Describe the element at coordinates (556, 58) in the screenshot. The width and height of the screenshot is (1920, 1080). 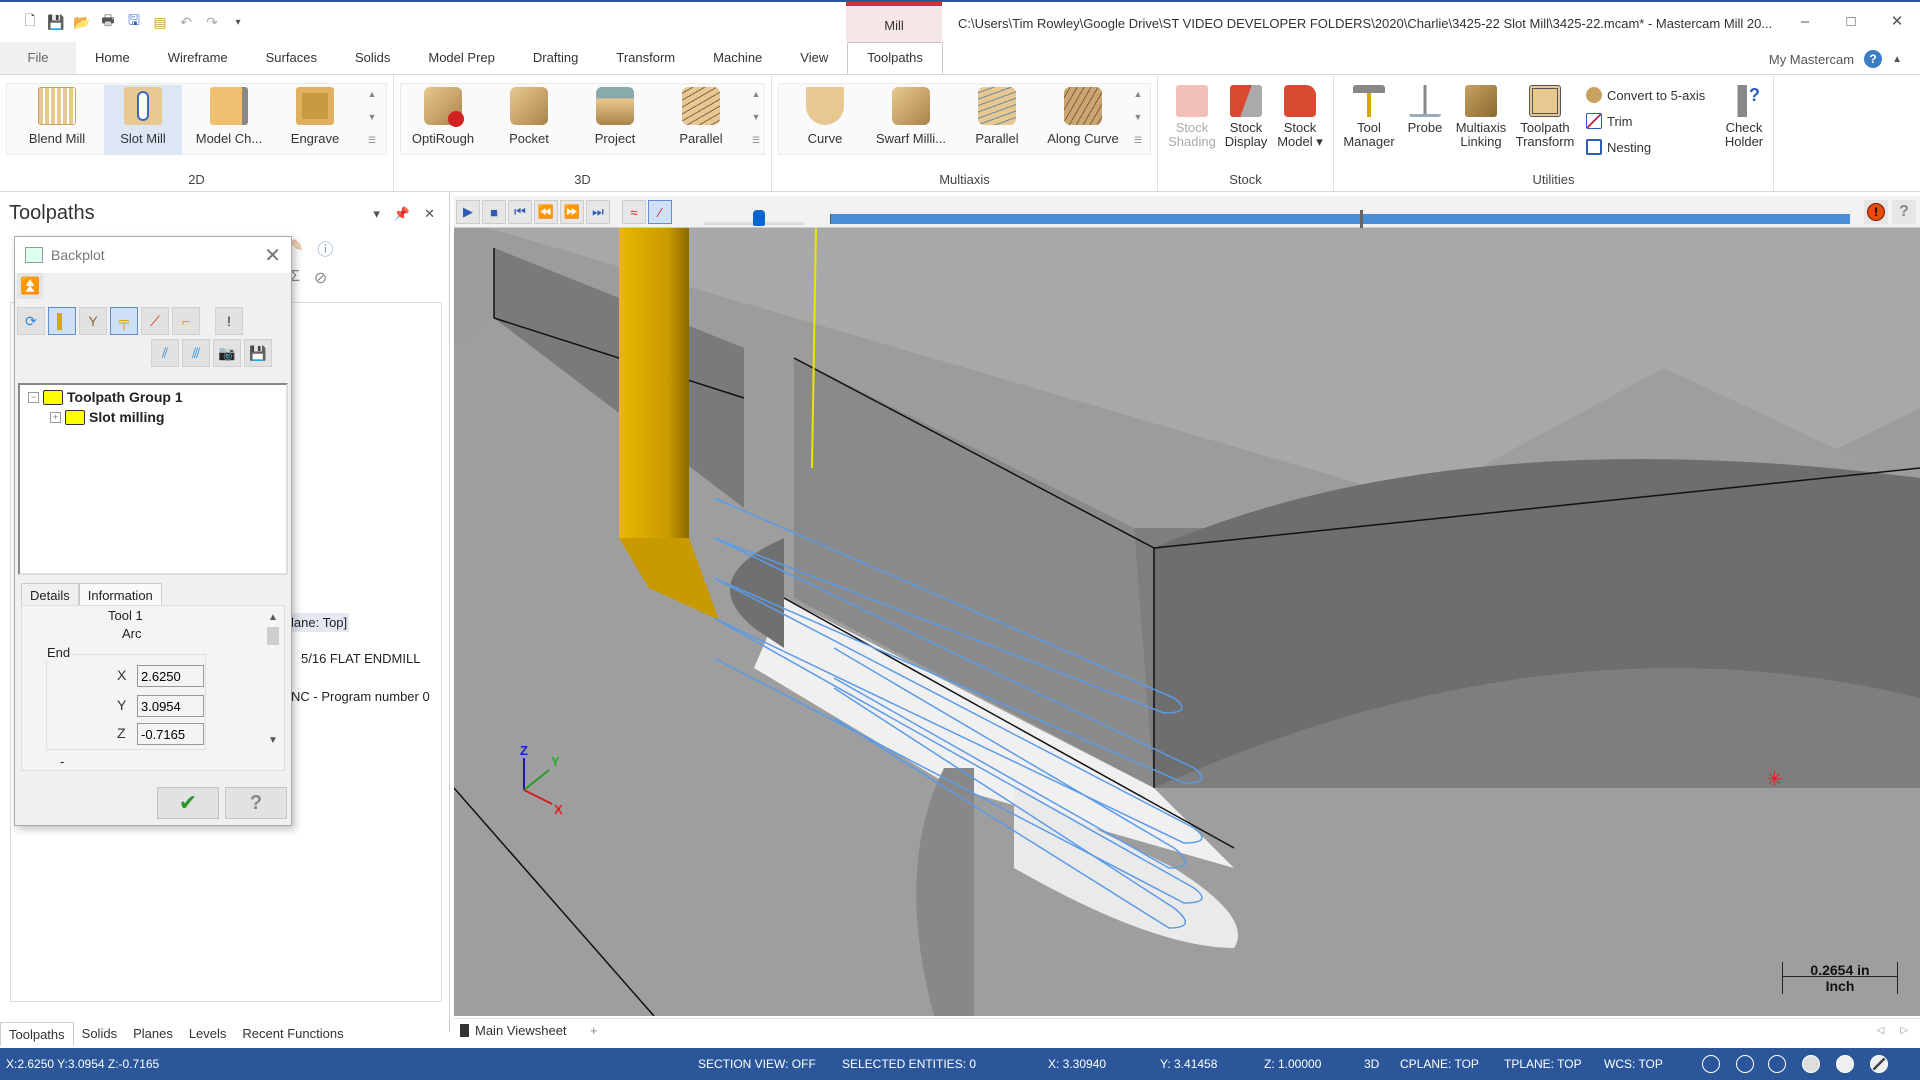
I see `tab-drafting: Drafting` at that location.